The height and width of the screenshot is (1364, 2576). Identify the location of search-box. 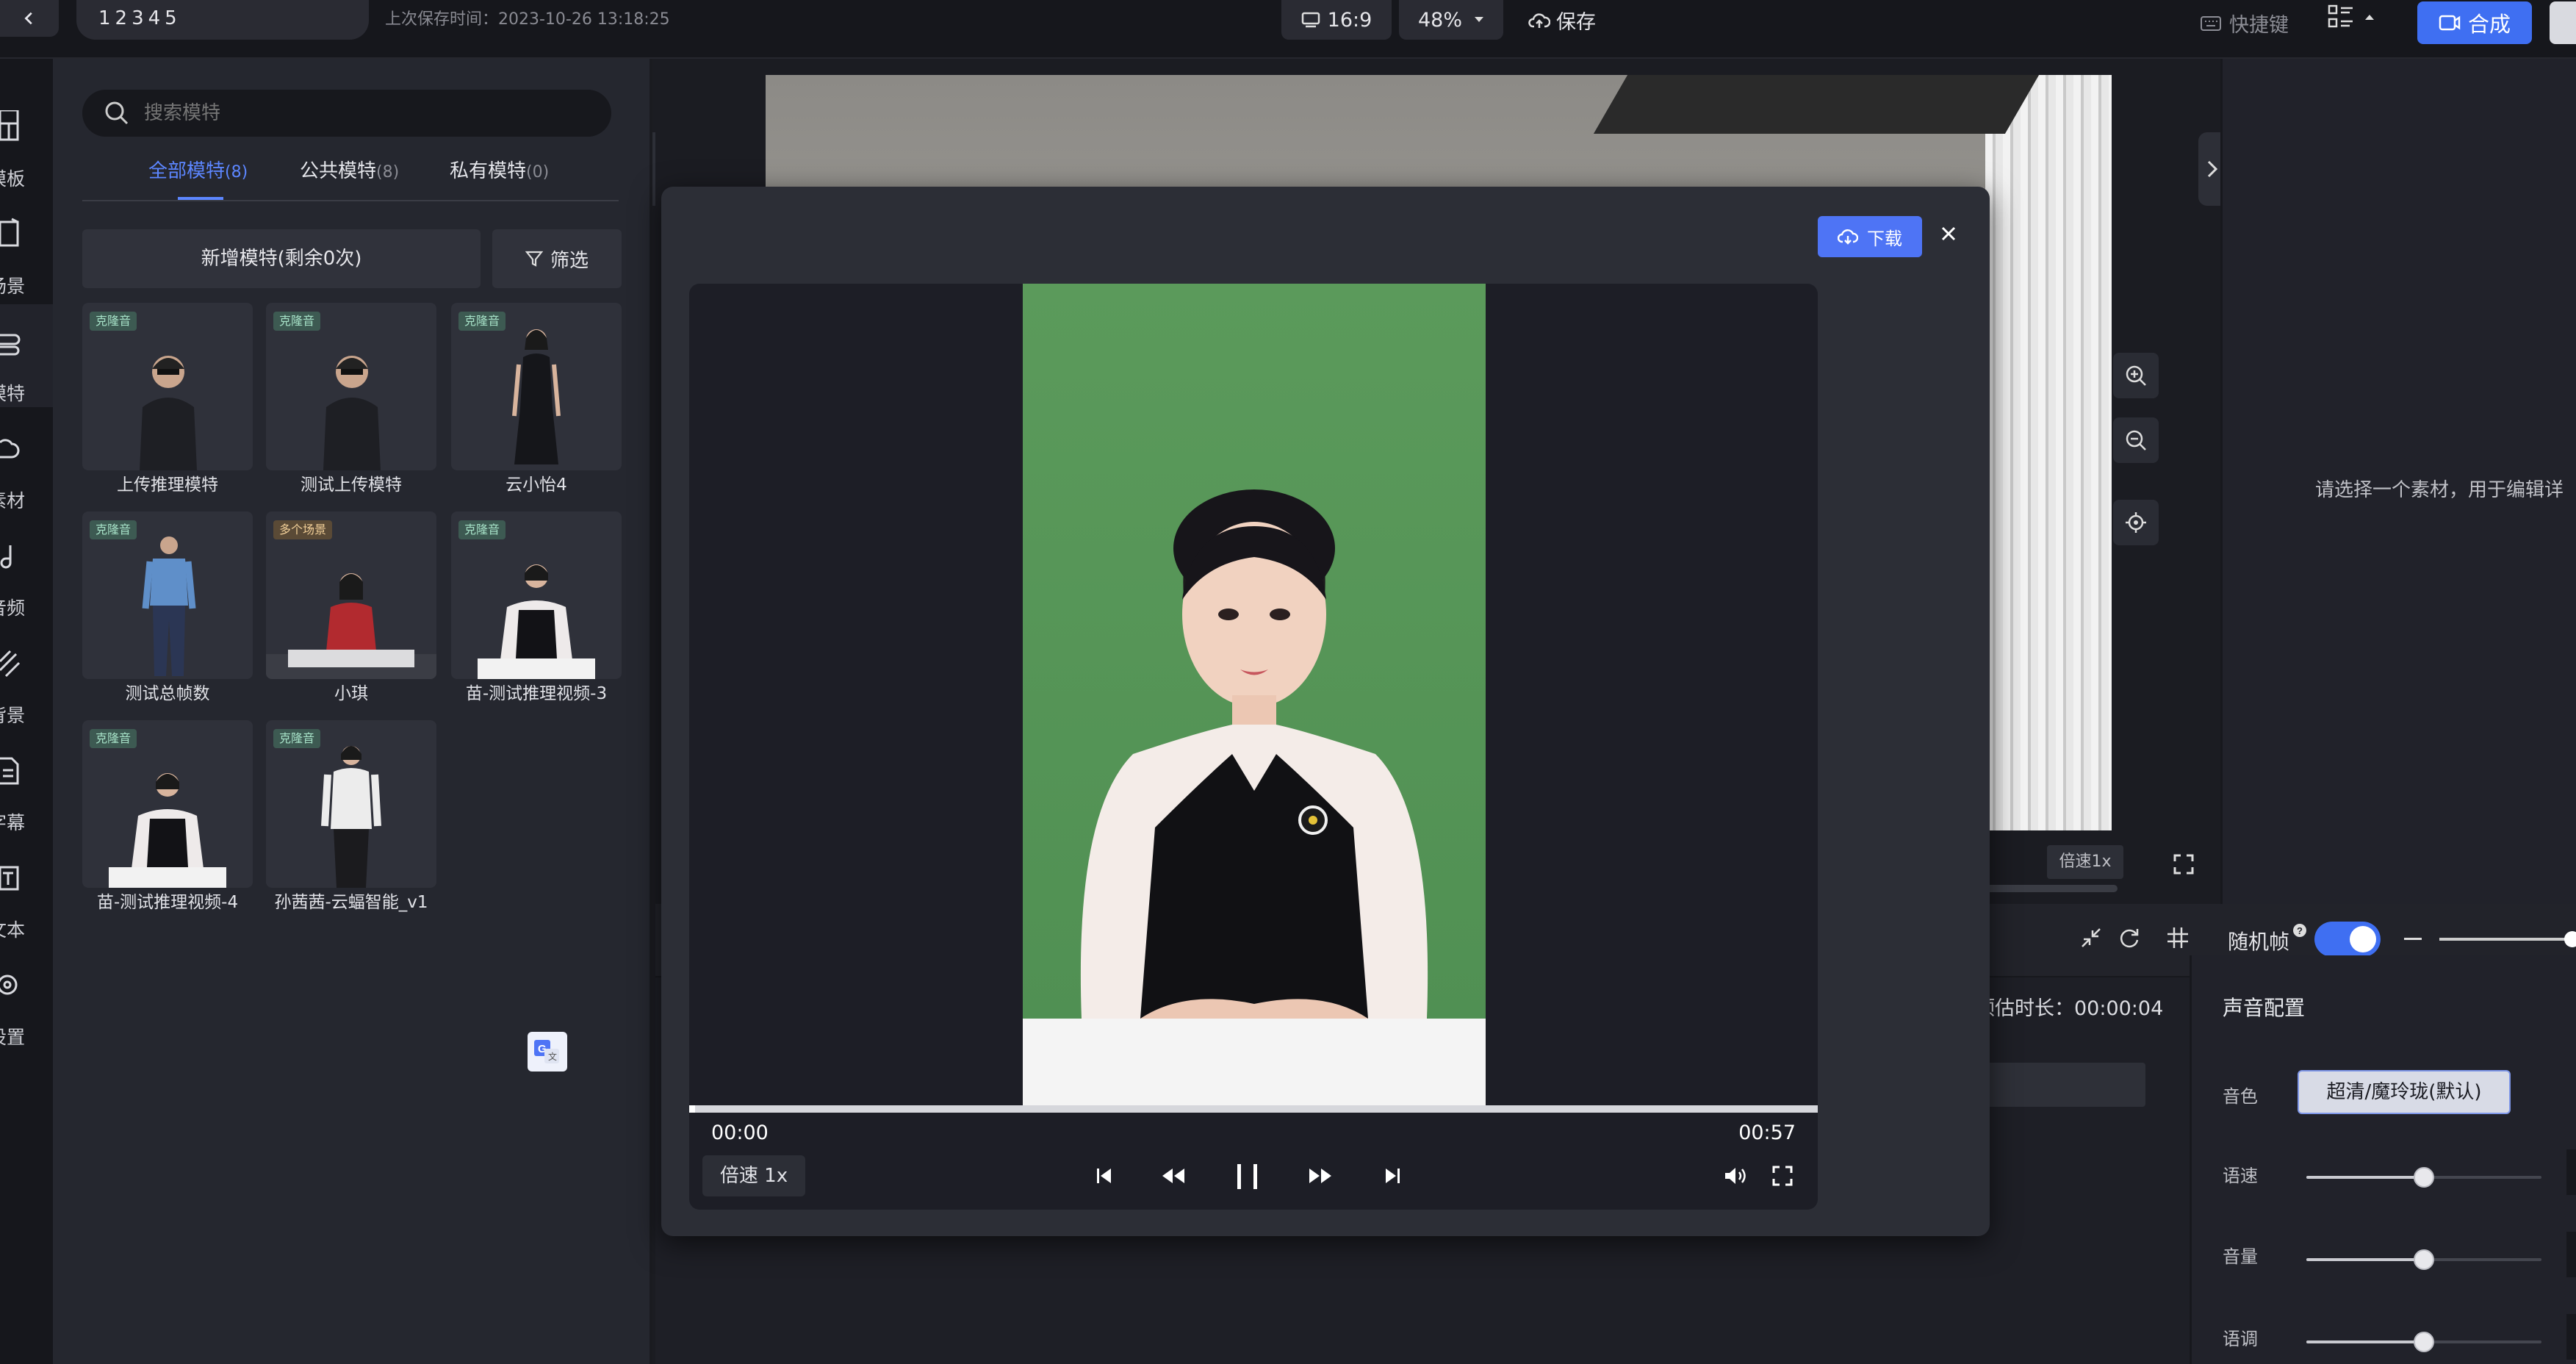
(346, 113).